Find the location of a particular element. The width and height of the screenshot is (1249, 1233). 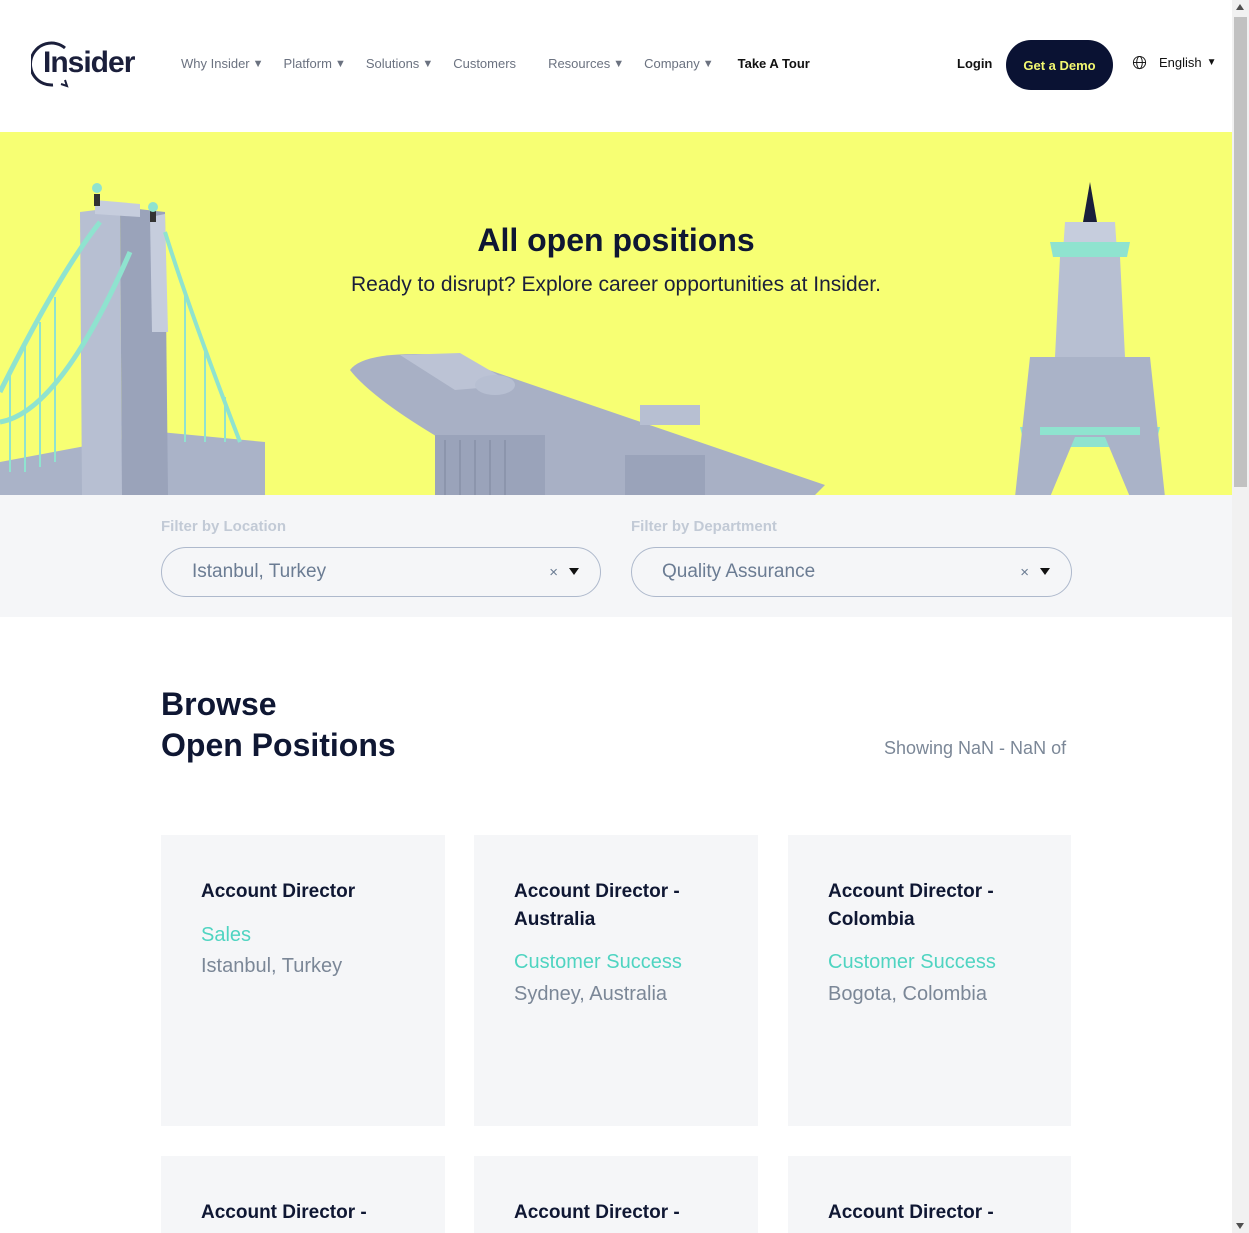

scrollbar-thumb is located at coordinates (1240, 252).